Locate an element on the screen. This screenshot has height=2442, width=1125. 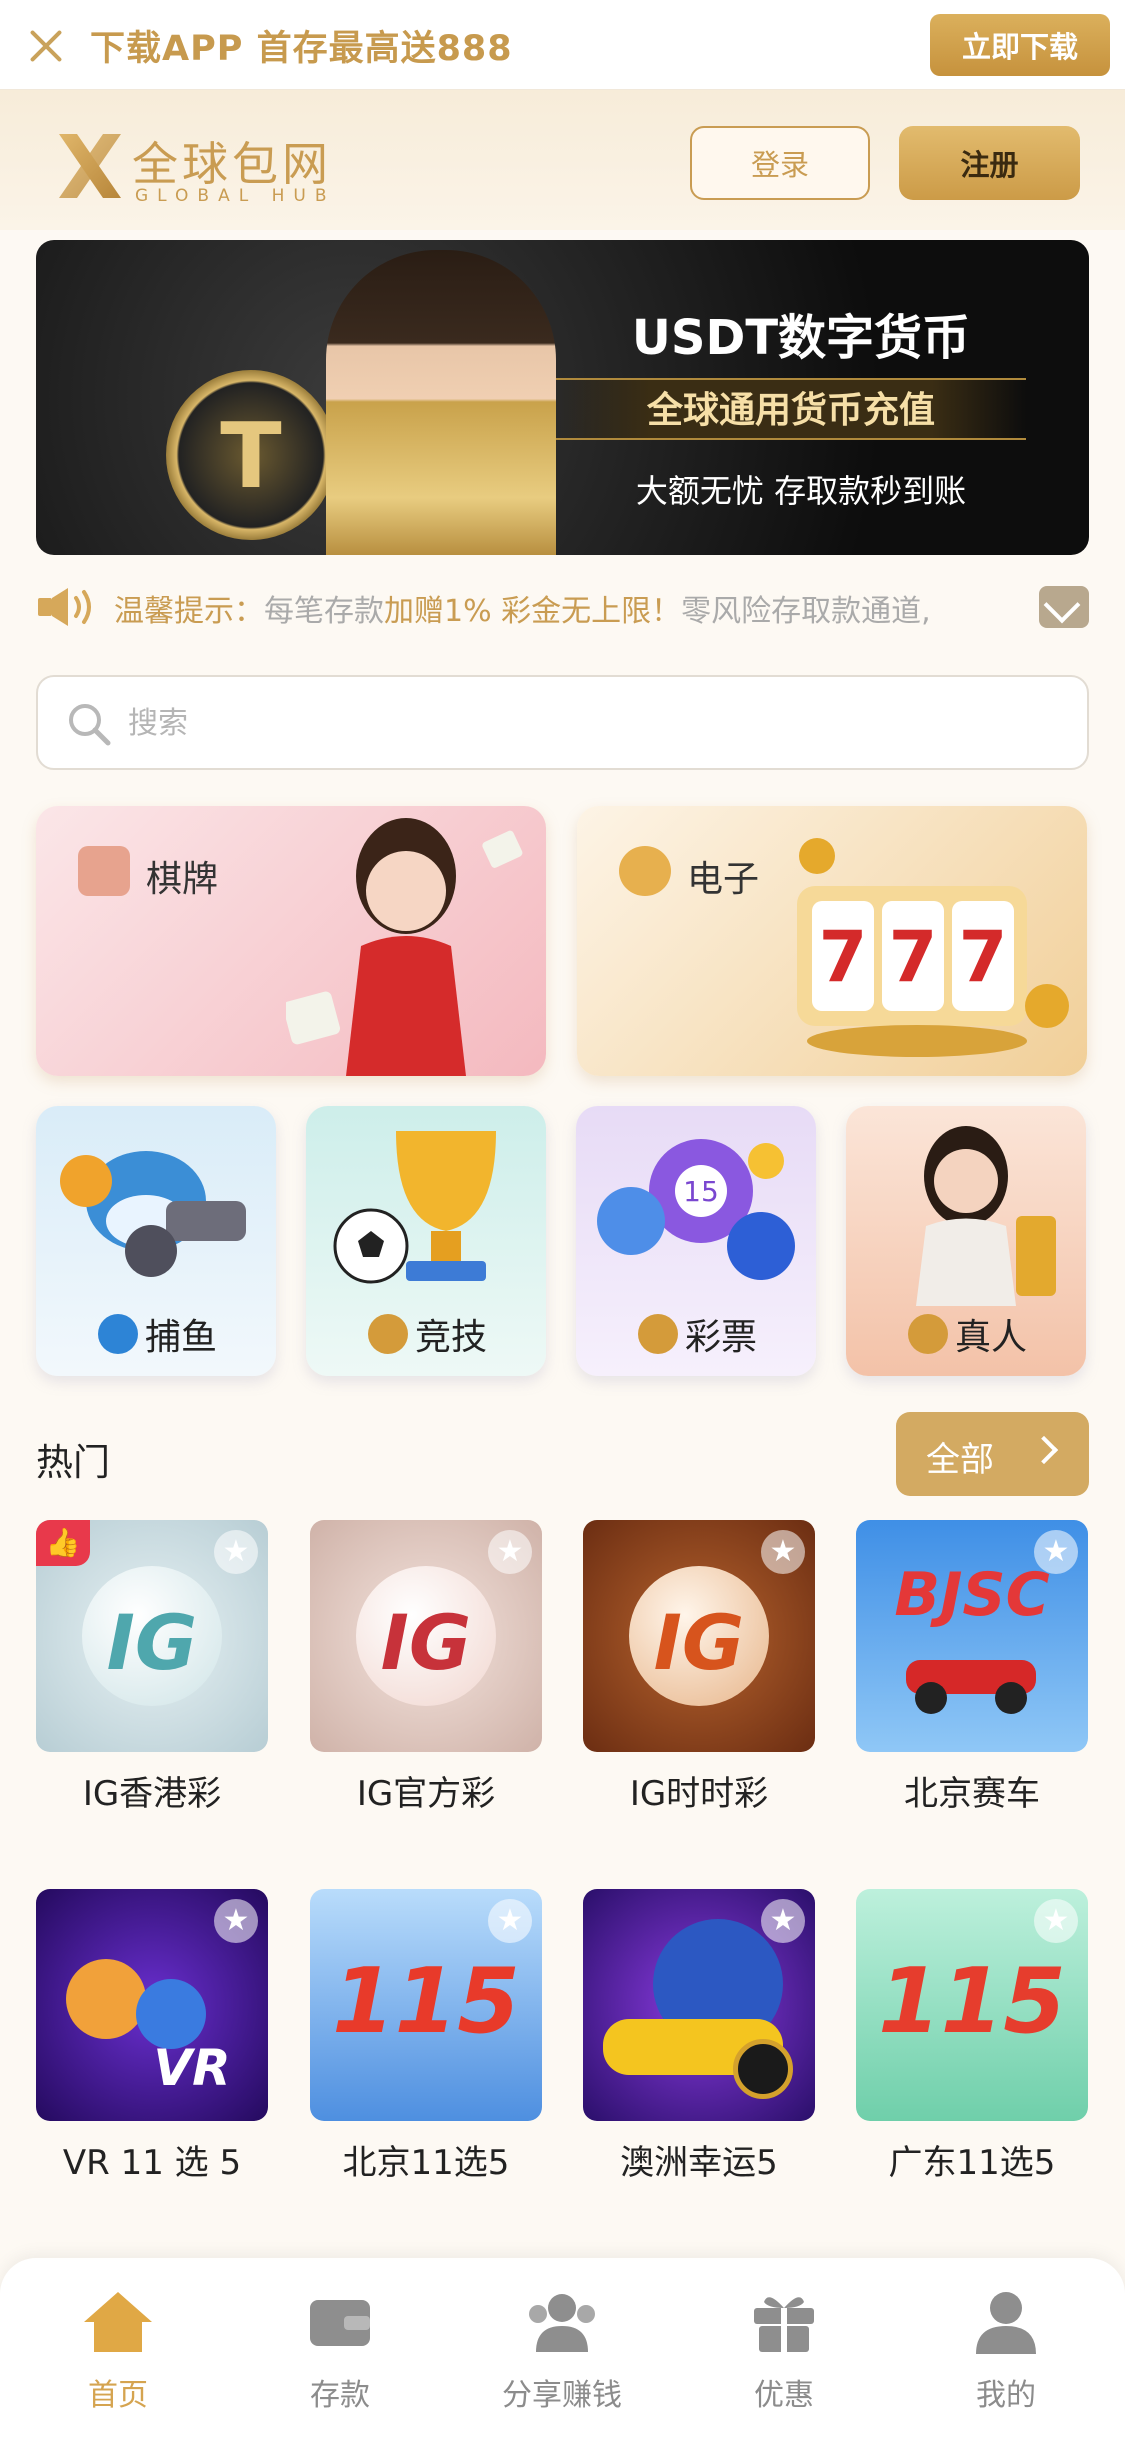
nav-promotions: 优惠 is located at coordinates (784, 2351).